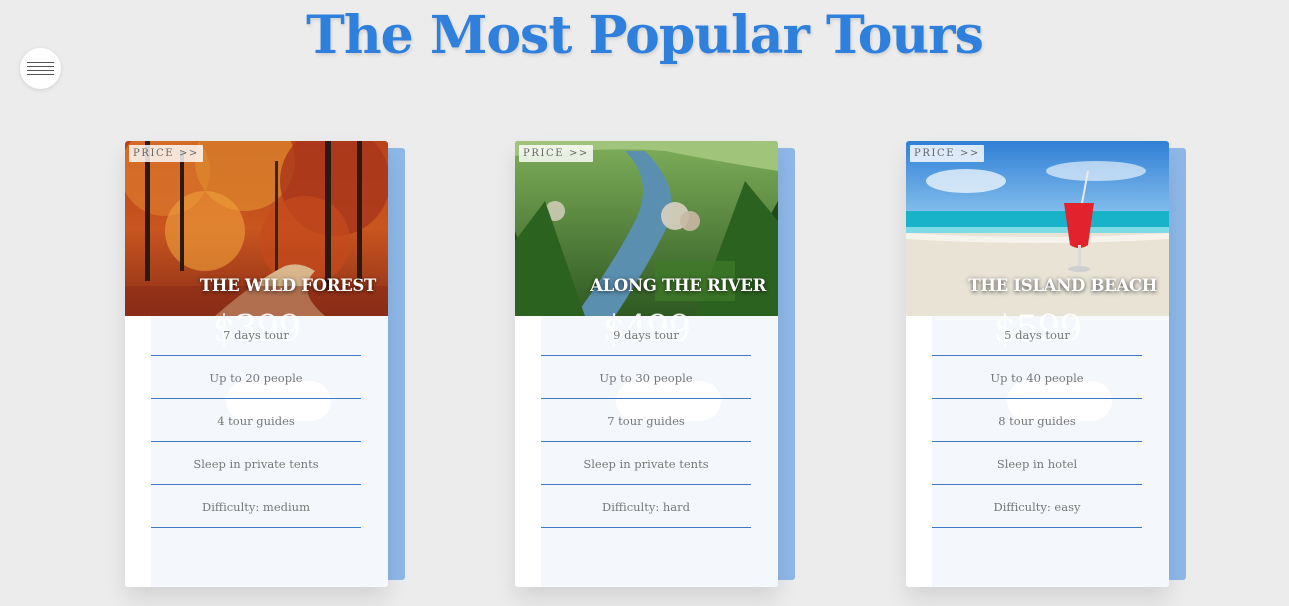 The height and width of the screenshot is (606, 1289). Describe the element at coordinates (646, 420) in the screenshot. I see `list-item: 7 tour guides` at that location.